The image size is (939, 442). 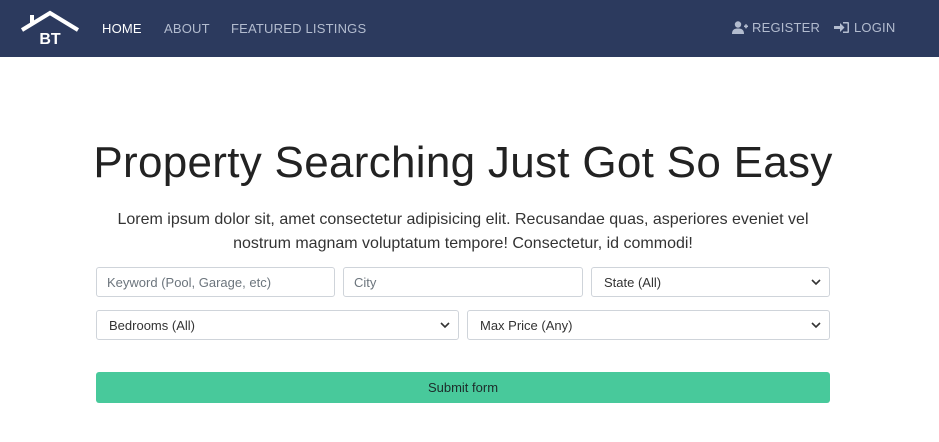 I want to click on nav-home: HOME, so click(x=122, y=28).